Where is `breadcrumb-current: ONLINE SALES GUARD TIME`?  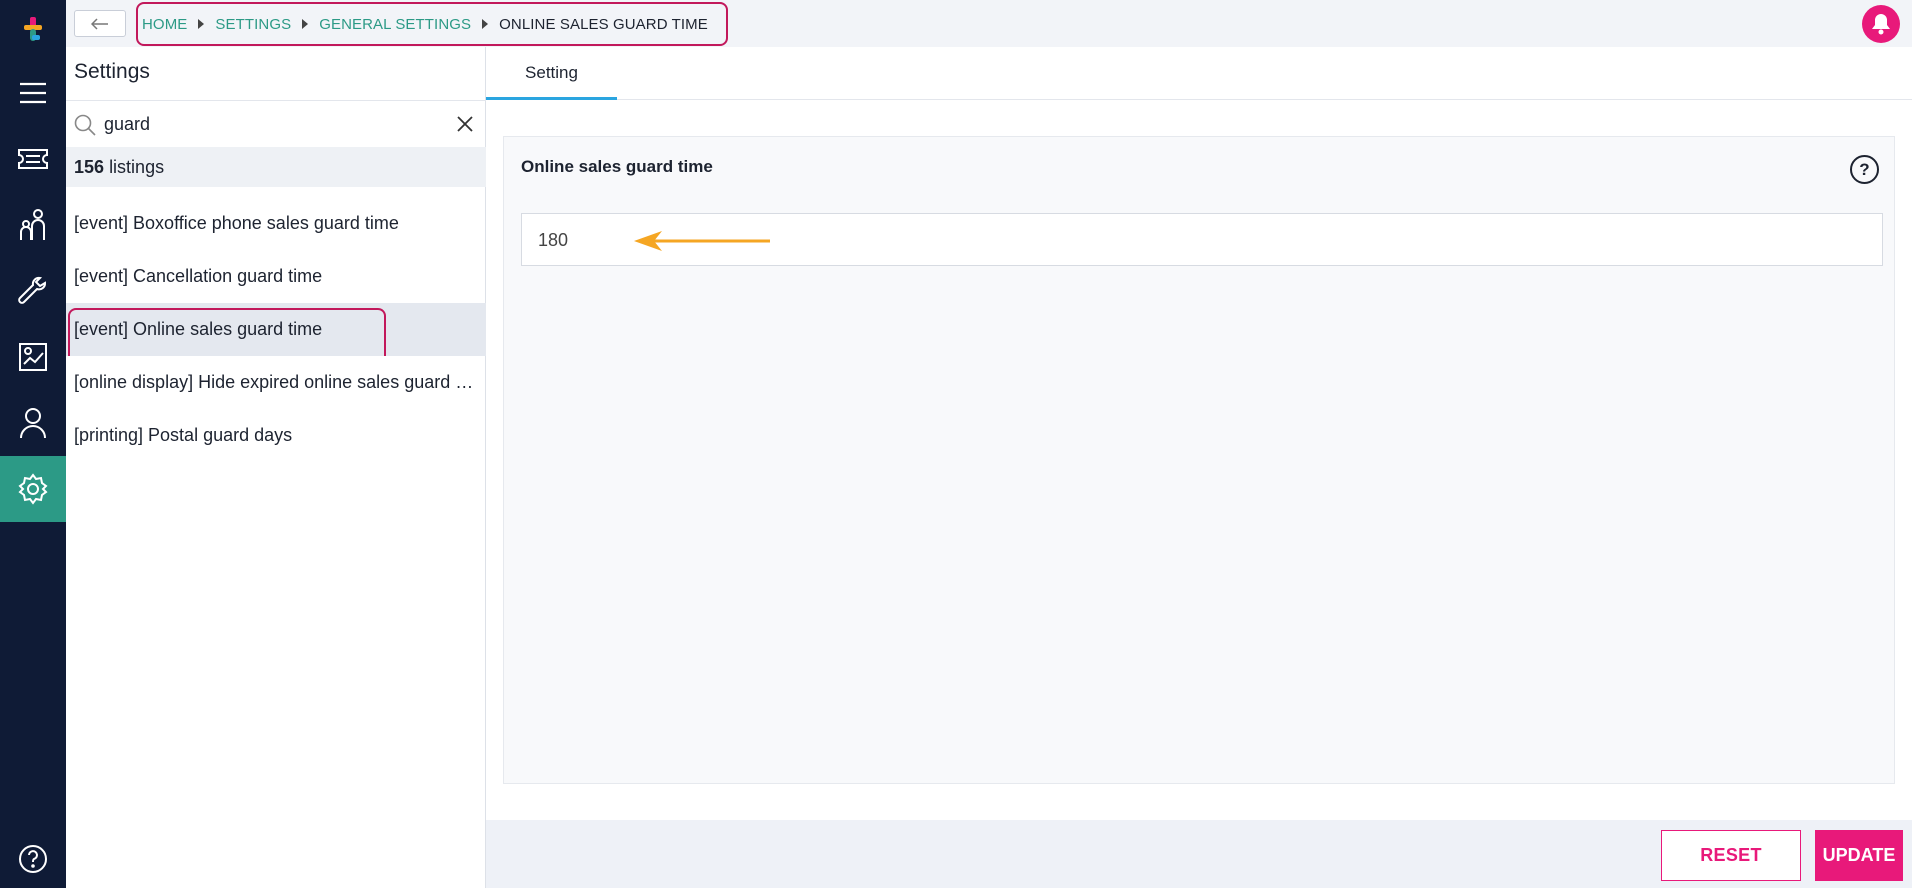 breadcrumb-current: ONLINE SALES GUARD TIME is located at coordinates (603, 24).